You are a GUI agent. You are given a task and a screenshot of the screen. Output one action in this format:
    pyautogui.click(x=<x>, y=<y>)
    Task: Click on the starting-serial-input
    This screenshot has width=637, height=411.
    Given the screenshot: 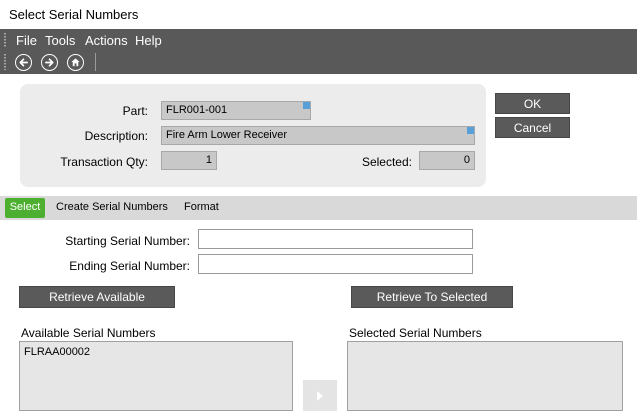 What is the action you would take?
    pyautogui.click(x=335, y=239)
    